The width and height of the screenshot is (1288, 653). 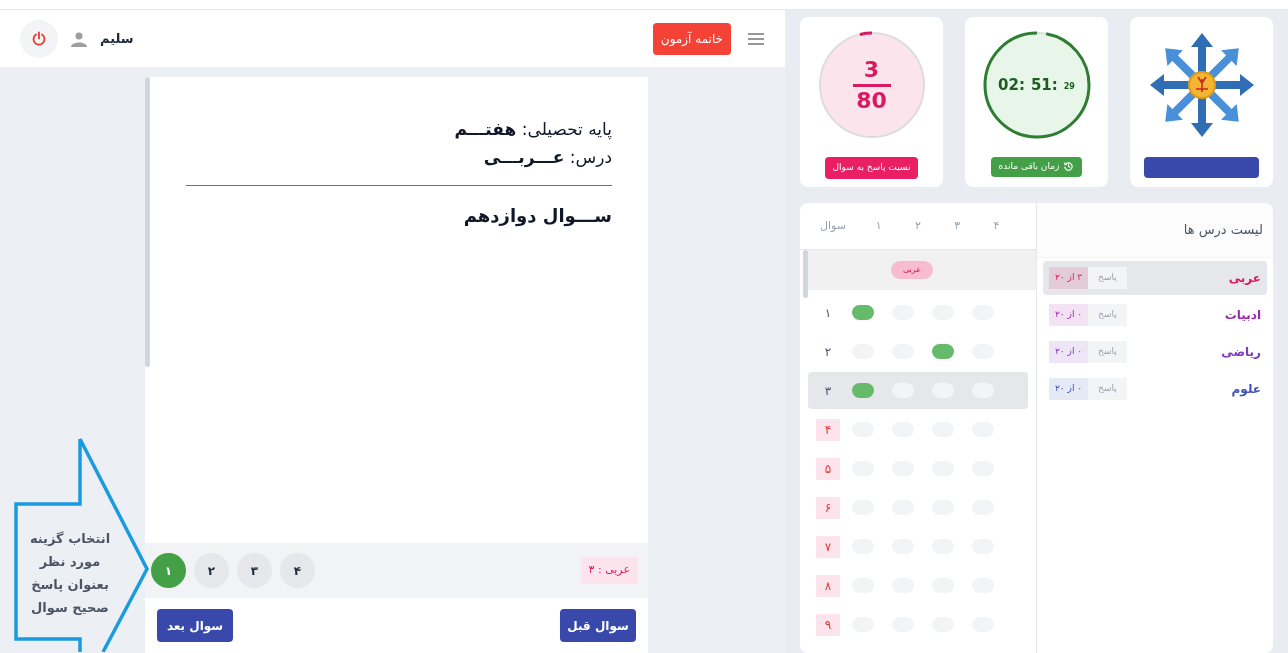 What do you see at coordinates (828, 585) in the screenshot?
I see `question-number: ۸` at bounding box center [828, 585].